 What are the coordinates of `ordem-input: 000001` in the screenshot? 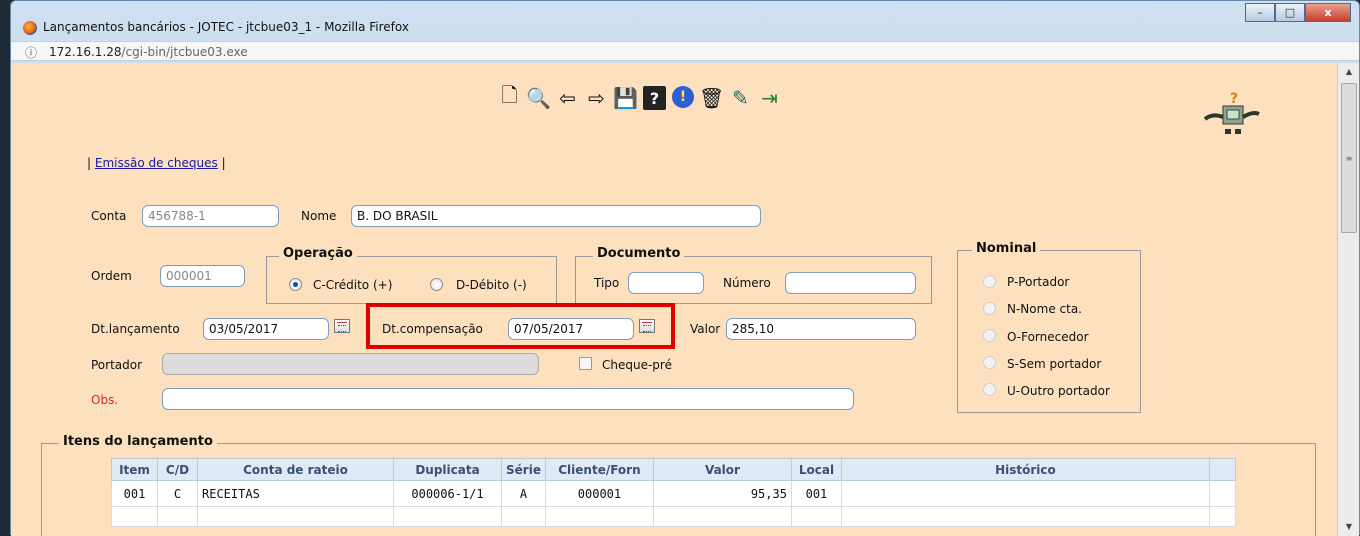 It's located at (202, 276).